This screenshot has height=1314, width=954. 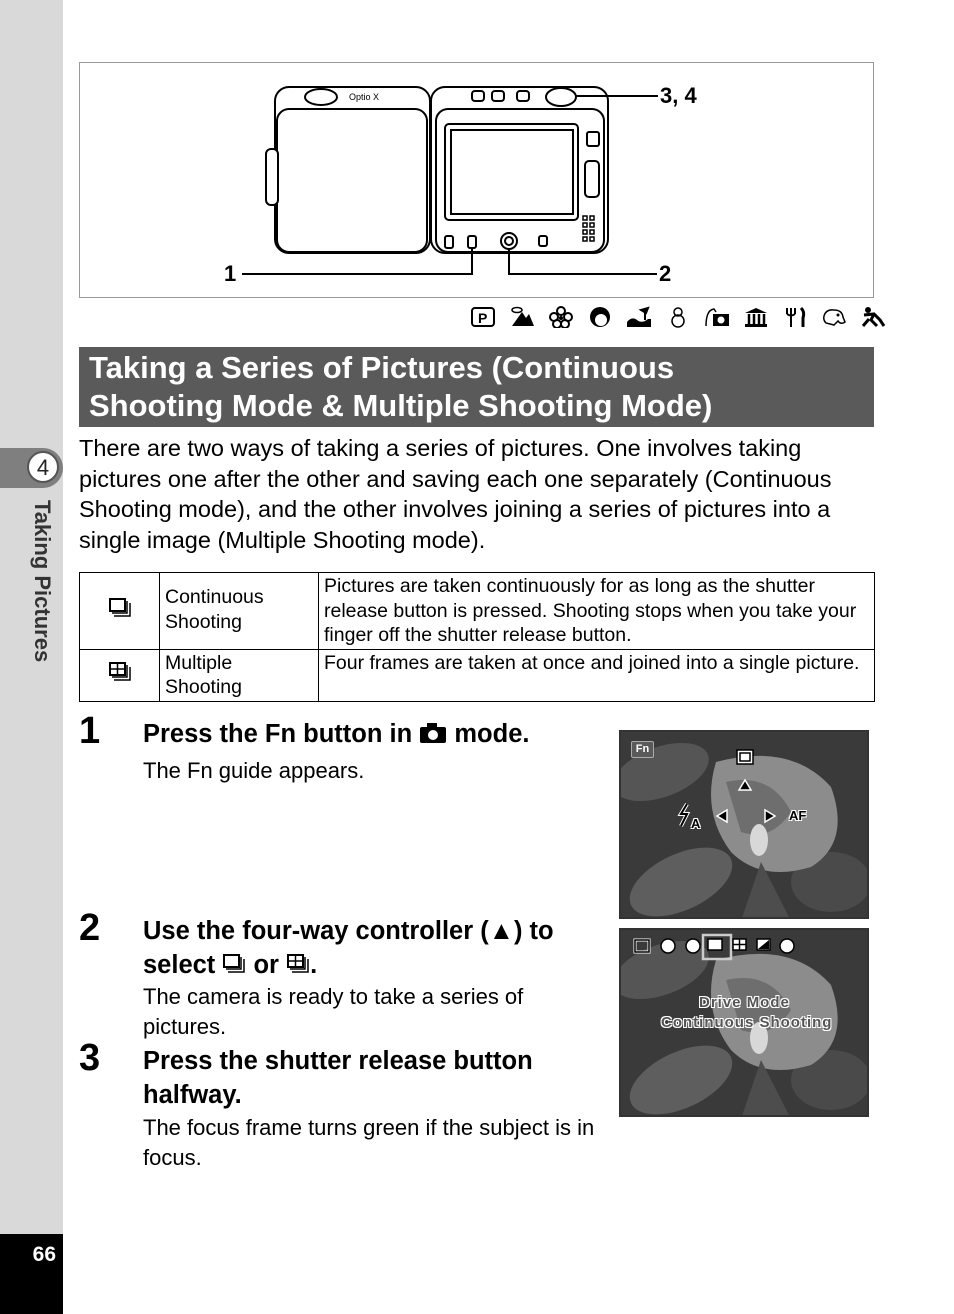 What do you see at coordinates (696, 823) in the screenshot?
I see `flash-auto-label: A` at bounding box center [696, 823].